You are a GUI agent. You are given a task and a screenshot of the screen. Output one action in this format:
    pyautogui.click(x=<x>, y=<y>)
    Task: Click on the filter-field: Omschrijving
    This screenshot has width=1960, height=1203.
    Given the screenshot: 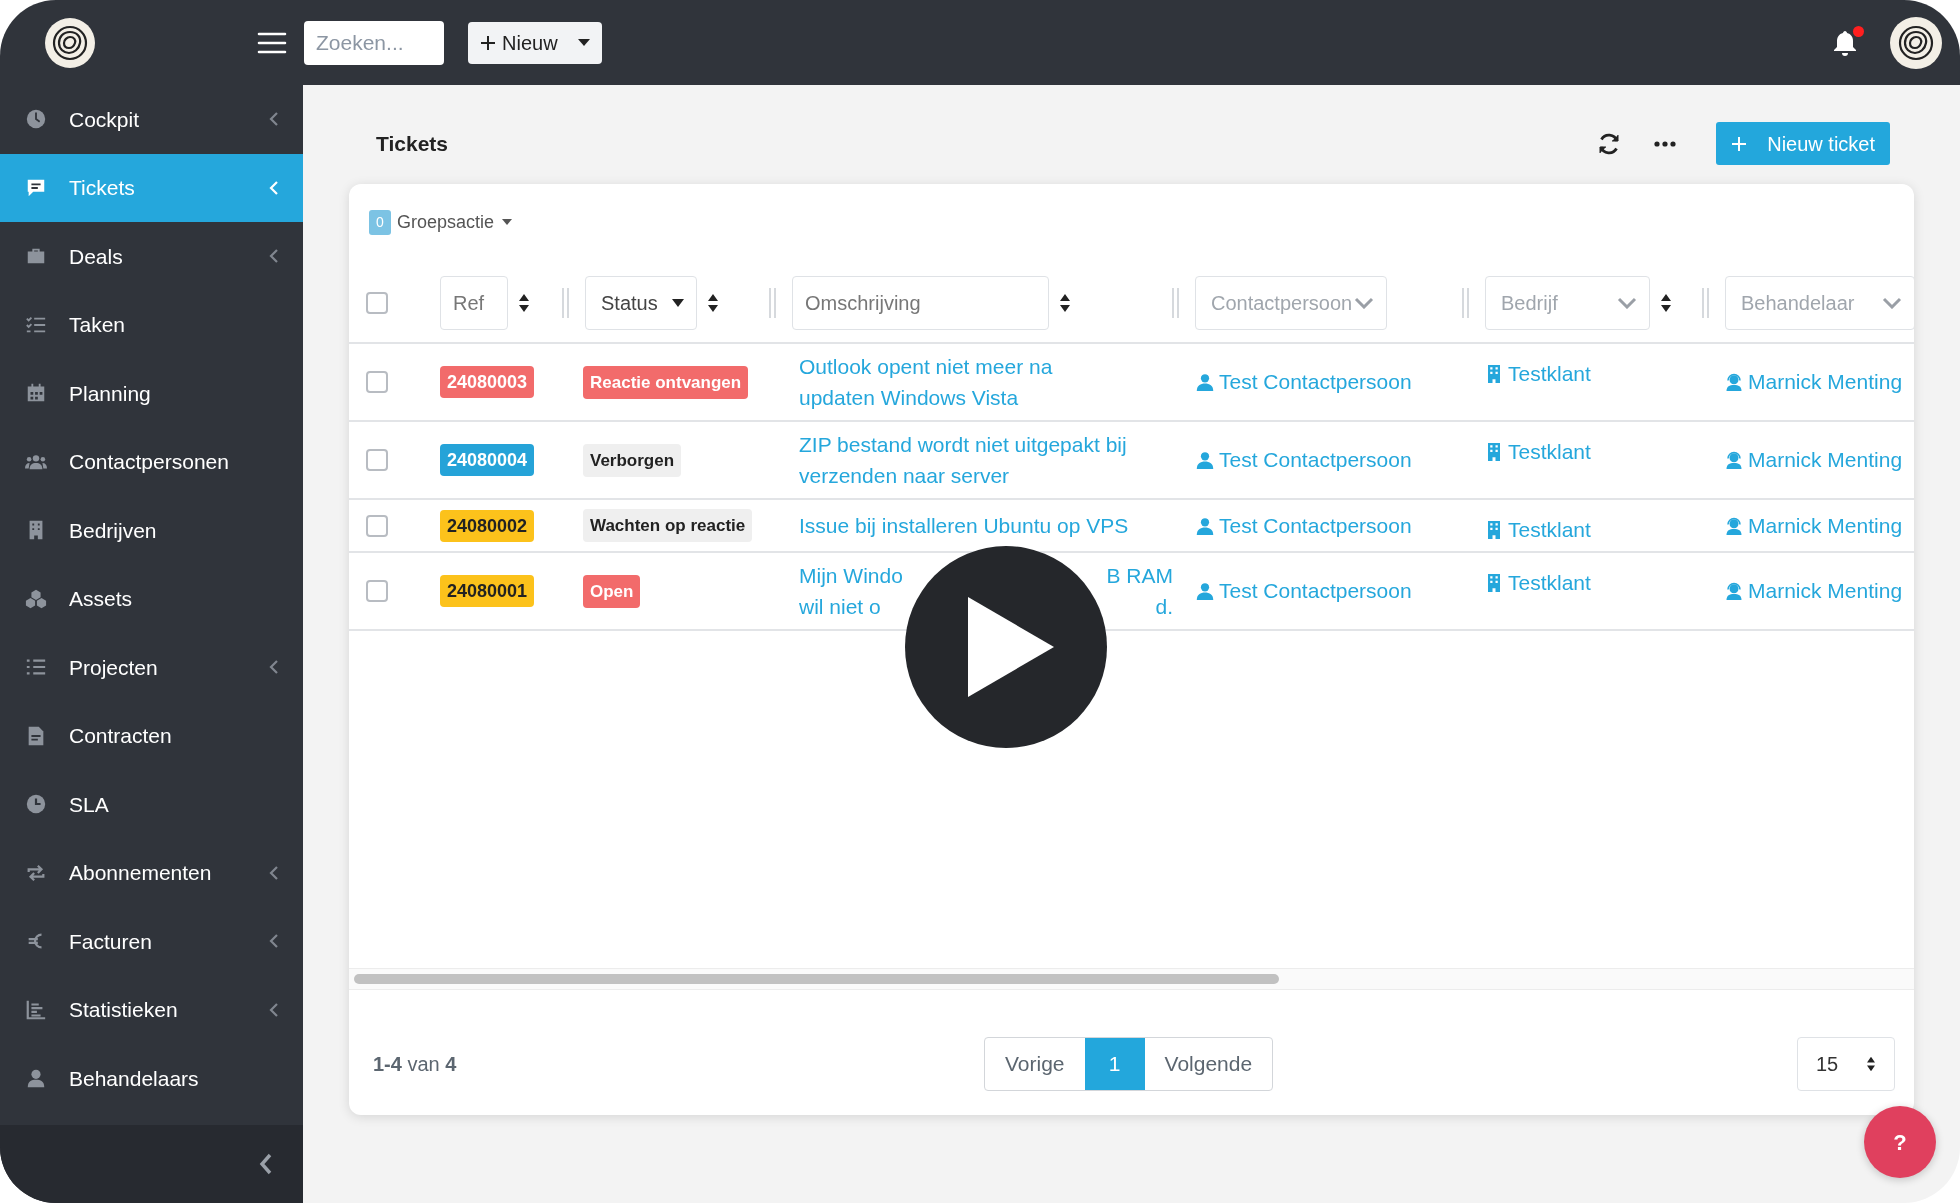 What is the action you would take?
    pyautogui.click(x=920, y=303)
    